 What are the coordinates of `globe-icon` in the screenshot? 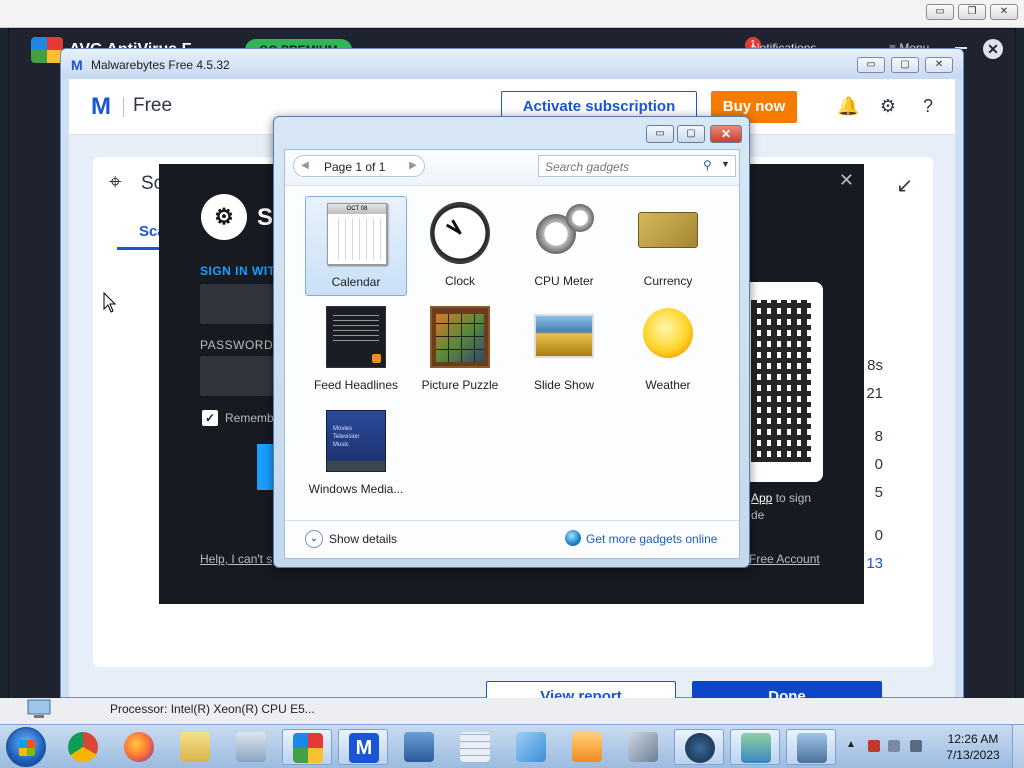 It's located at (573, 538).